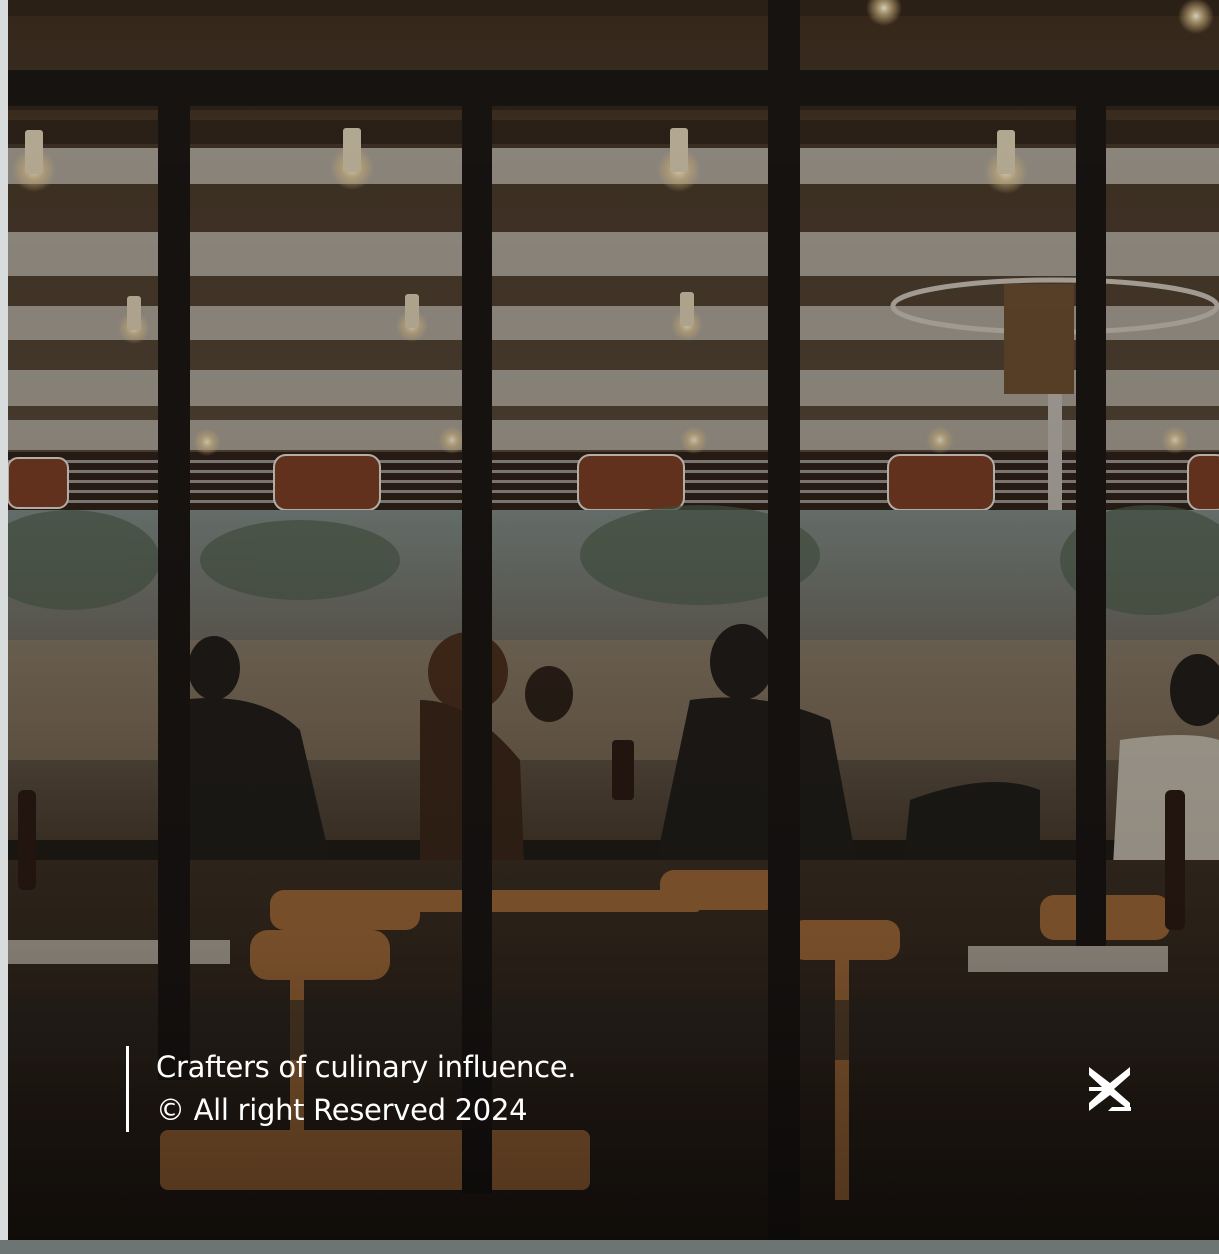 The image size is (1219, 1254). What do you see at coordinates (1110, 1089) in the screenshot?
I see `brand-logo-icon` at bounding box center [1110, 1089].